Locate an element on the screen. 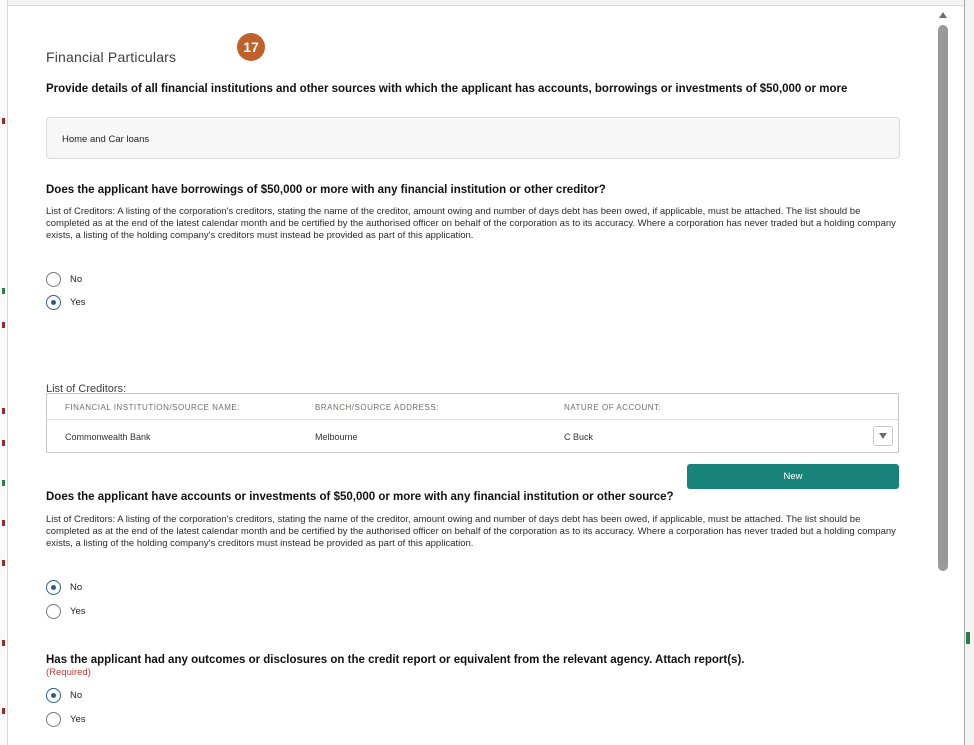 This screenshot has width=974, height=745. institutions-textarea: Home and Car loans is located at coordinates (473, 138).